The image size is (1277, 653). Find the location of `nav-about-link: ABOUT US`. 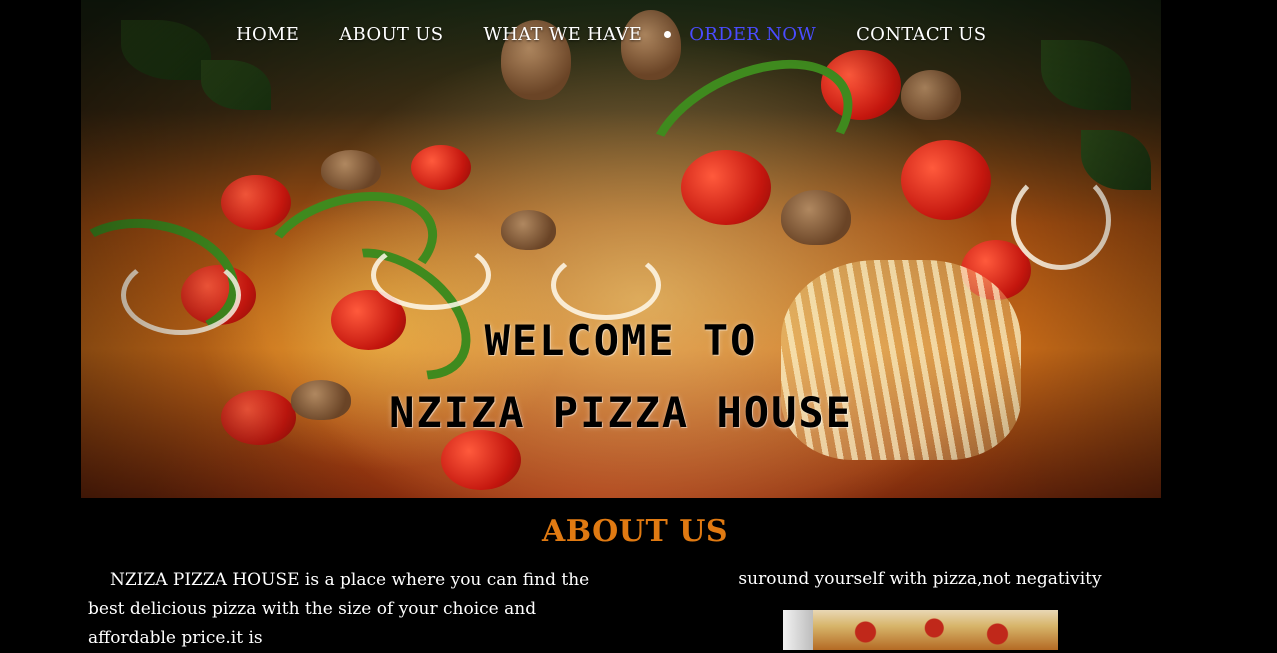

nav-about-link: ABOUT US is located at coordinates (391, 34).